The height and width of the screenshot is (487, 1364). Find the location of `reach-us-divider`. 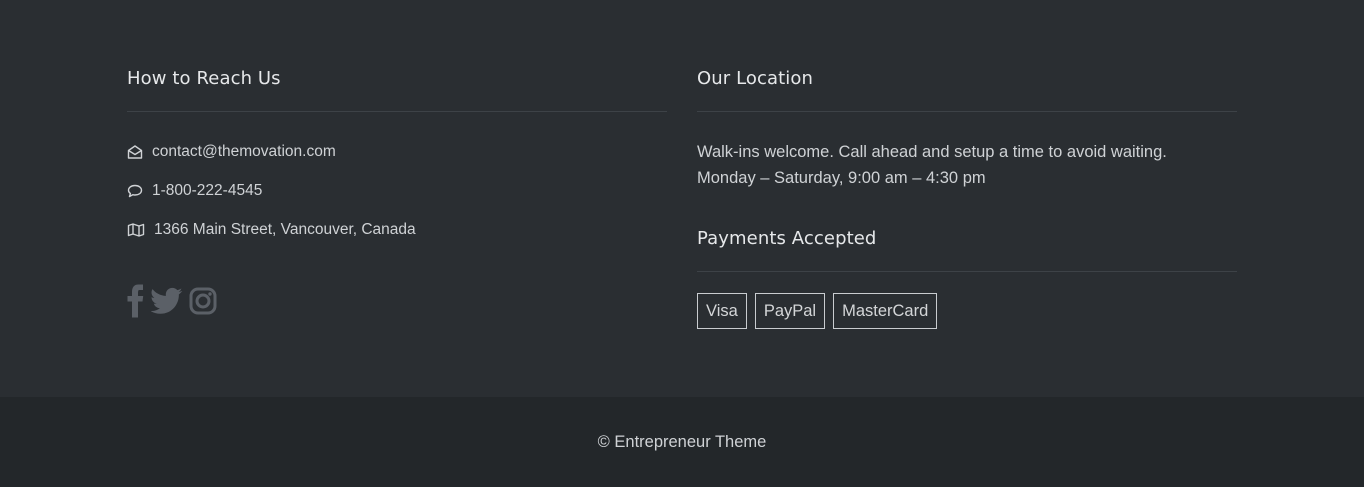

reach-us-divider is located at coordinates (397, 111).